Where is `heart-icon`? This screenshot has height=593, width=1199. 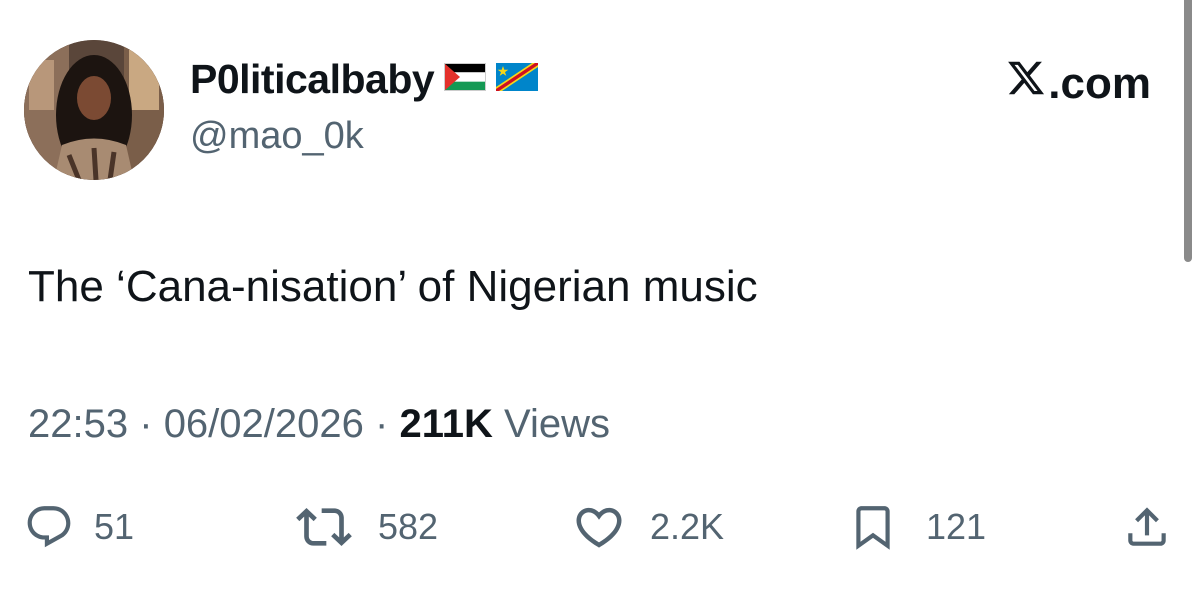
heart-icon is located at coordinates (599, 527).